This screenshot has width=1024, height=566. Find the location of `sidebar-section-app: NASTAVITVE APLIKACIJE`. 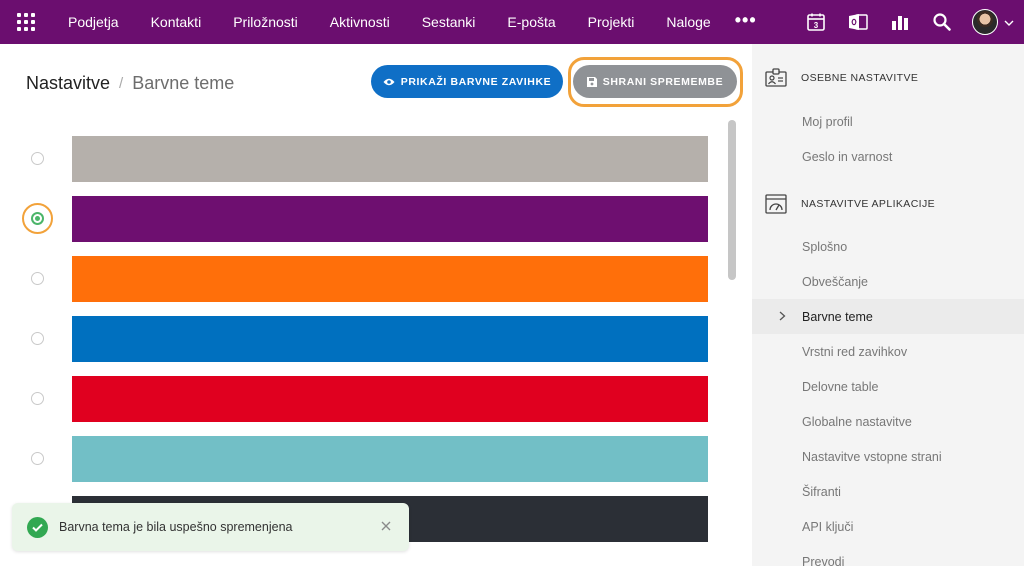

sidebar-section-app: NASTAVITVE APLIKACIJE is located at coordinates (888, 204).